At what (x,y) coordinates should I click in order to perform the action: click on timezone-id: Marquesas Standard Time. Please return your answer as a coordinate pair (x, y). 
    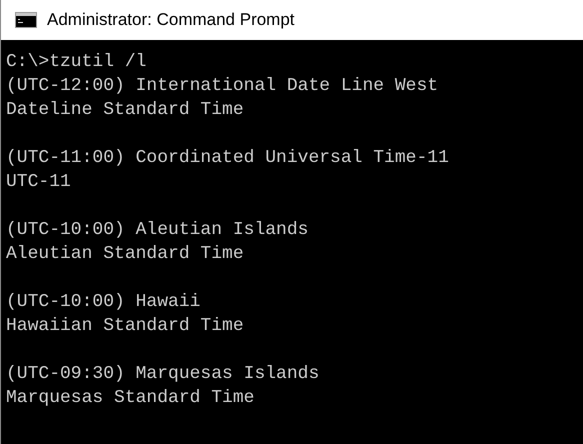
    Looking at the image, I should click on (130, 398).